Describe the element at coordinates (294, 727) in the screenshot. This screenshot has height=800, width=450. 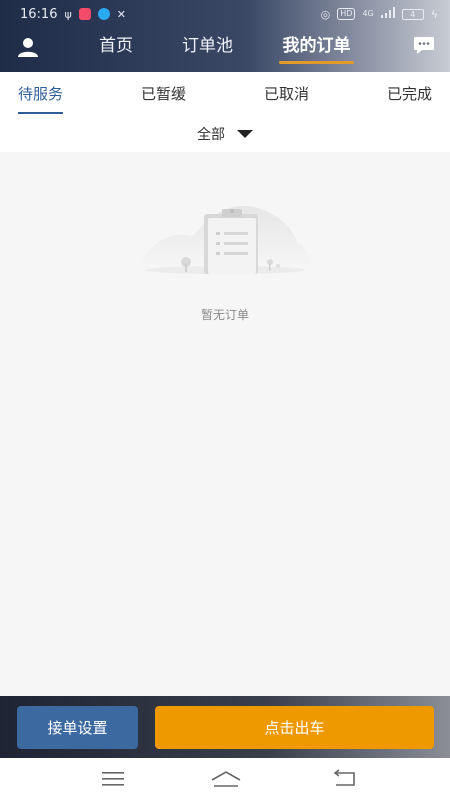
I see `go-online-button: 点击出车` at that location.